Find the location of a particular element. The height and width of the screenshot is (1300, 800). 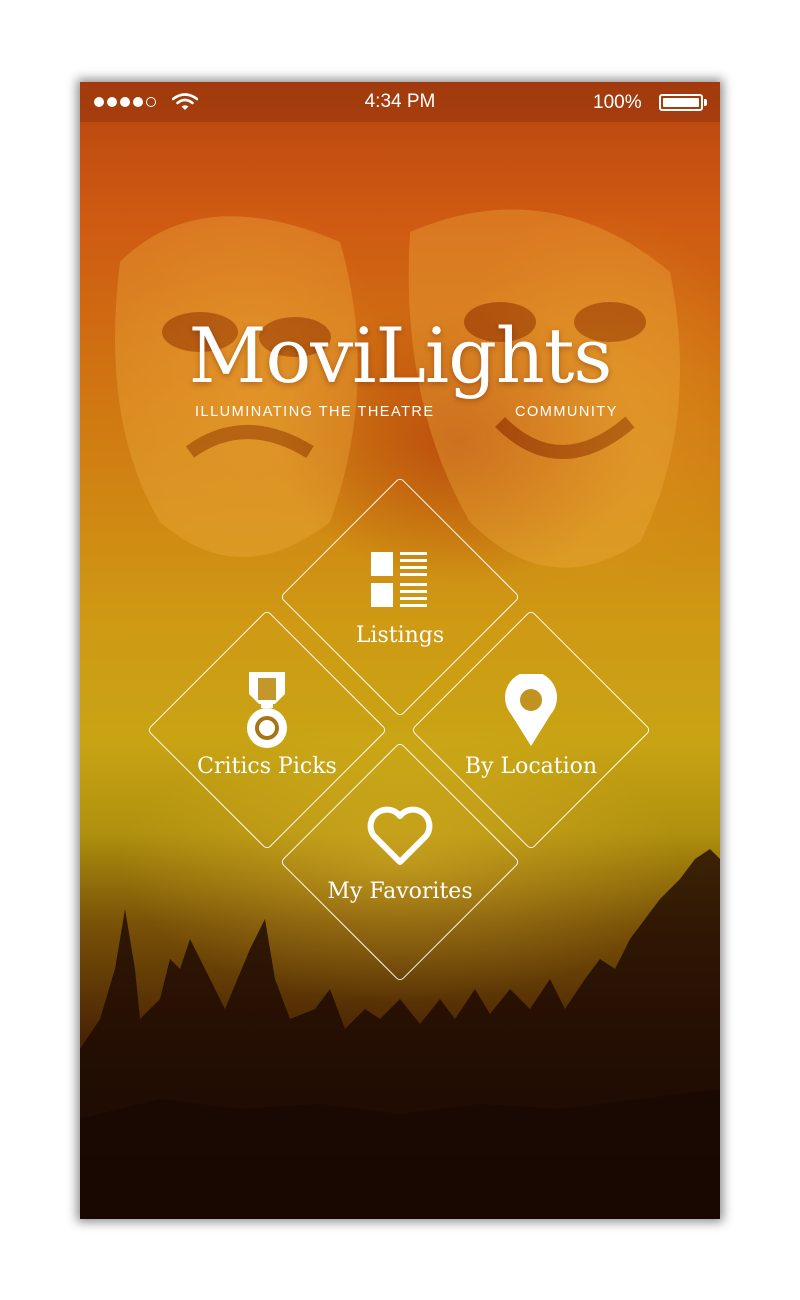

battery-percentage: 100% is located at coordinates (617, 102).